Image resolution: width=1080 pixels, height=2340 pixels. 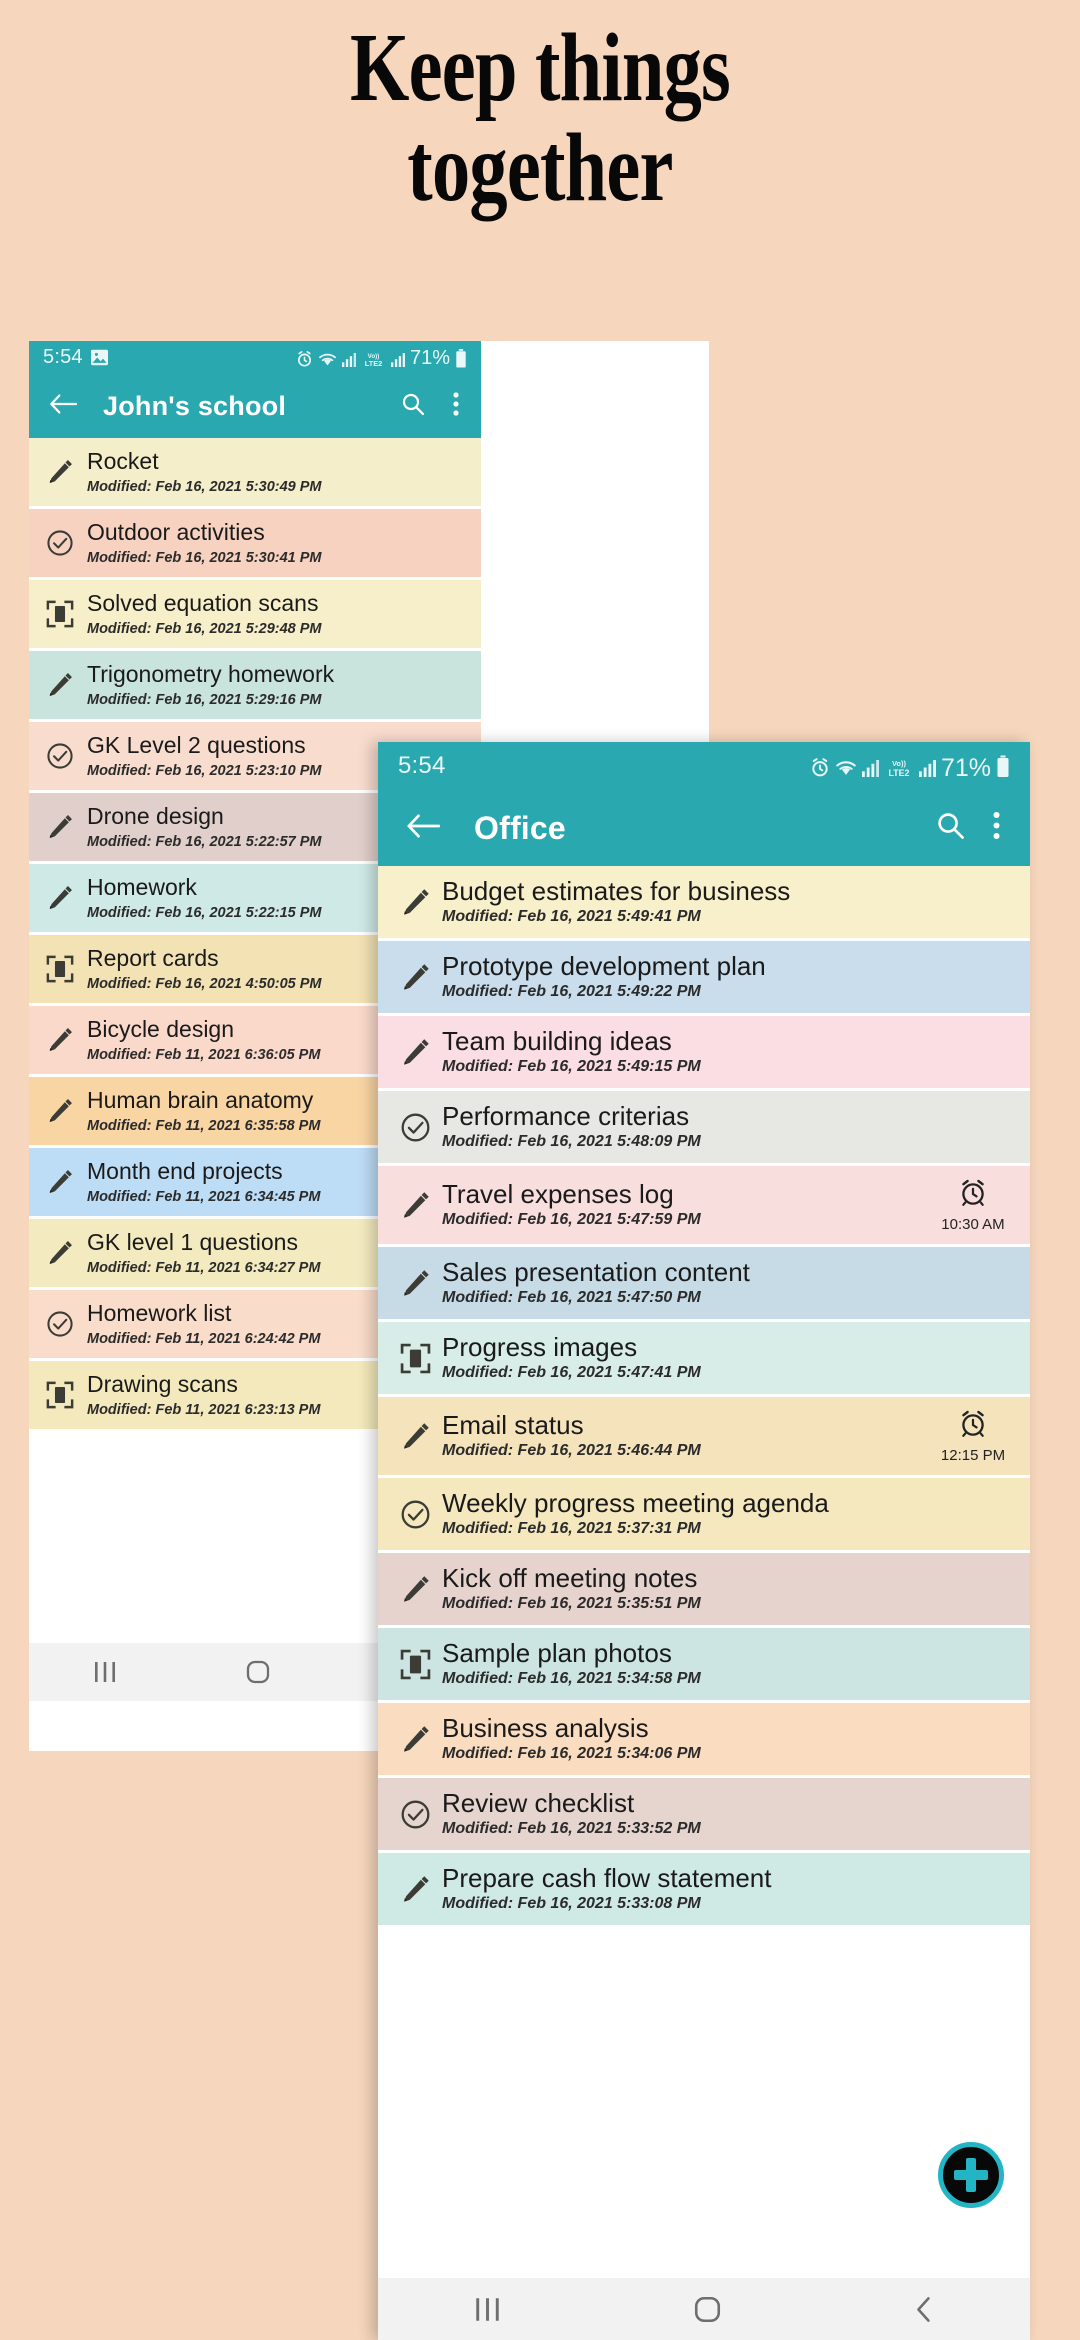 I want to click on note-title: Rocket, so click(x=123, y=461).